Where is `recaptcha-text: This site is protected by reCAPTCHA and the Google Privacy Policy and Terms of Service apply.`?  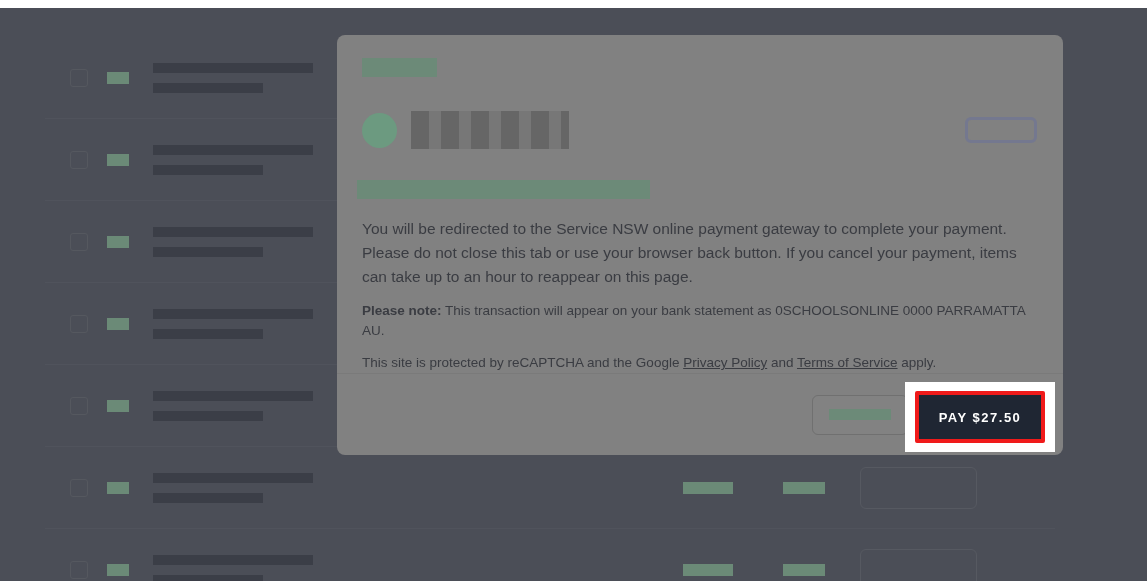
recaptcha-text: This site is protected by reCAPTCHA and the Google Privacy Policy and Terms of Service apply. is located at coordinates (650, 363).